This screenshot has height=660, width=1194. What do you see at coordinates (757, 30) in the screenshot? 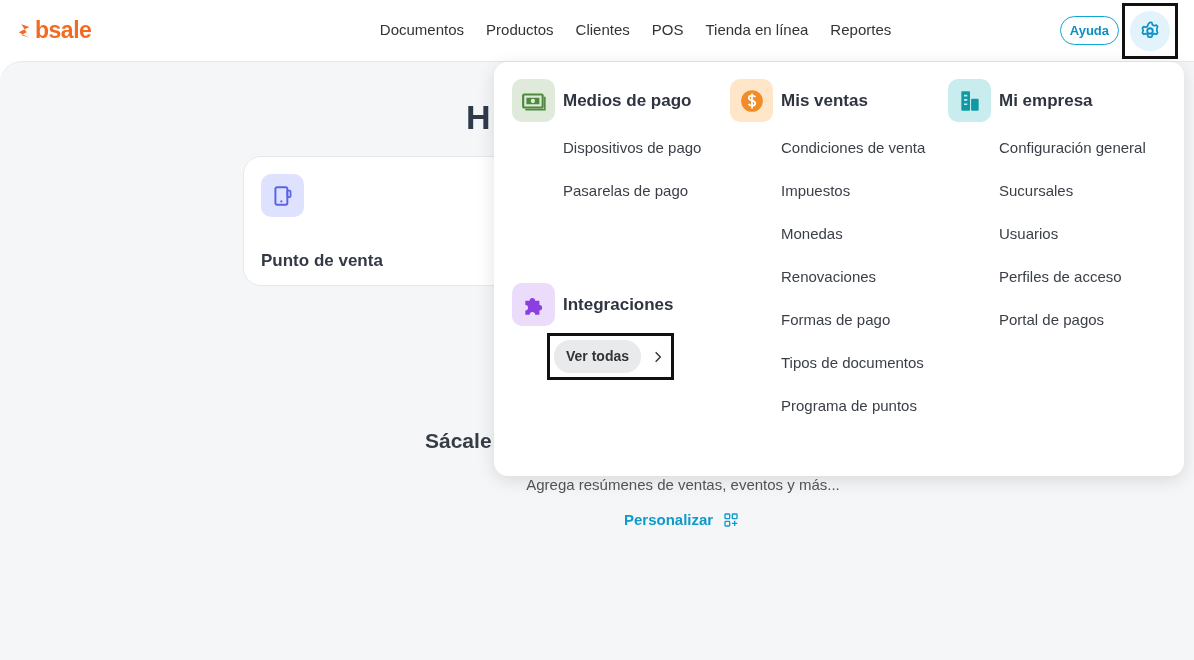
I see `nav-link: Tienda en línea` at bounding box center [757, 30].